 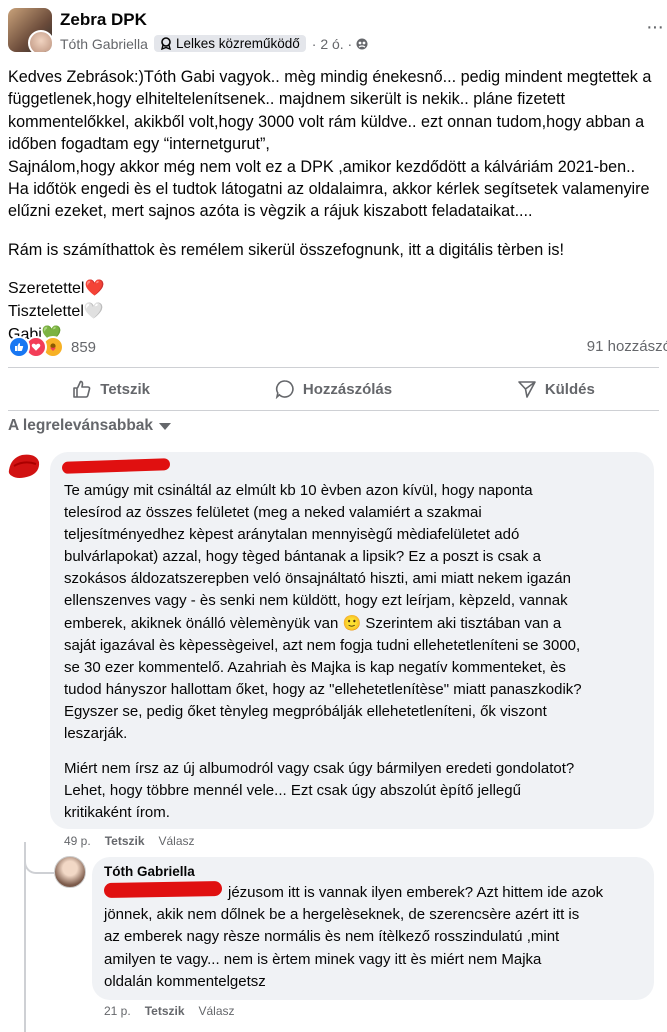 I want to click on medal-icon, so click(x=165, y=43).